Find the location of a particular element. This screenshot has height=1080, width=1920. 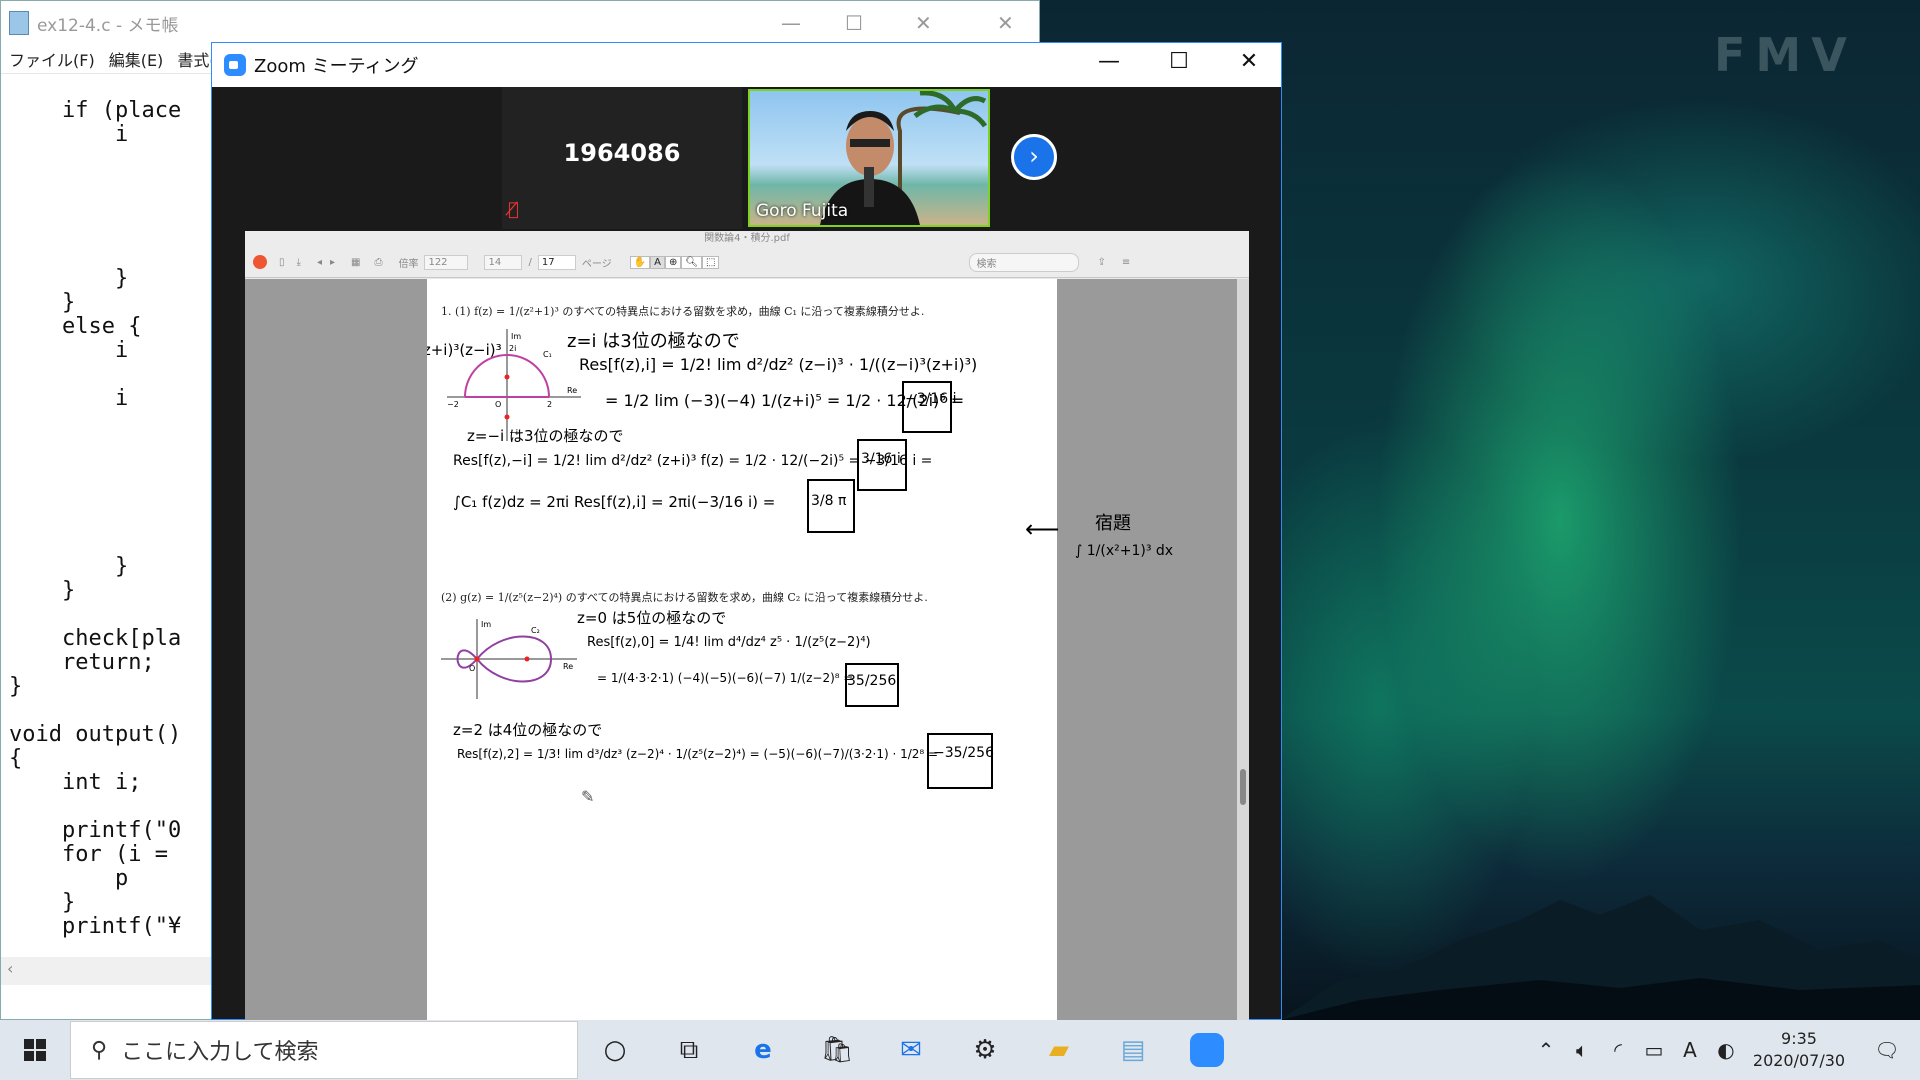

scroll-left-icon: ‹ is located at coordinates (10, 968).